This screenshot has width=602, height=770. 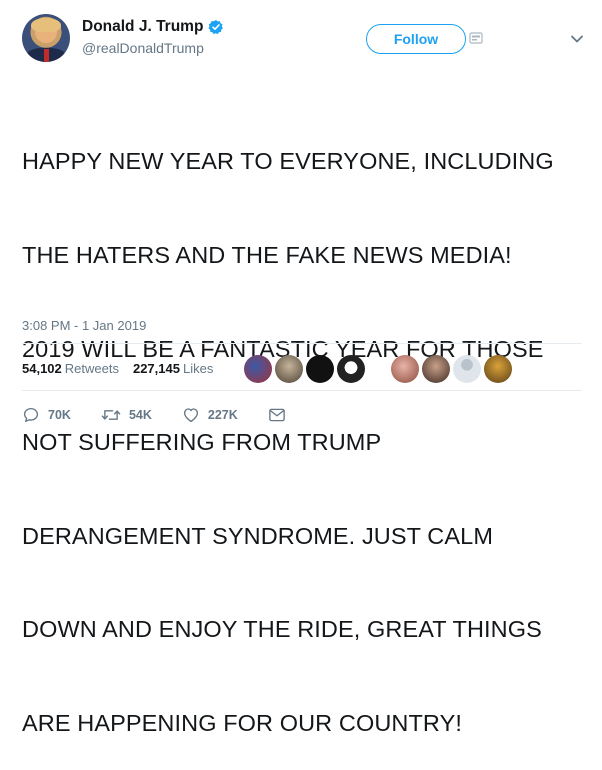 I want to click on chevron-down-icon, so click(x=577, y=39).